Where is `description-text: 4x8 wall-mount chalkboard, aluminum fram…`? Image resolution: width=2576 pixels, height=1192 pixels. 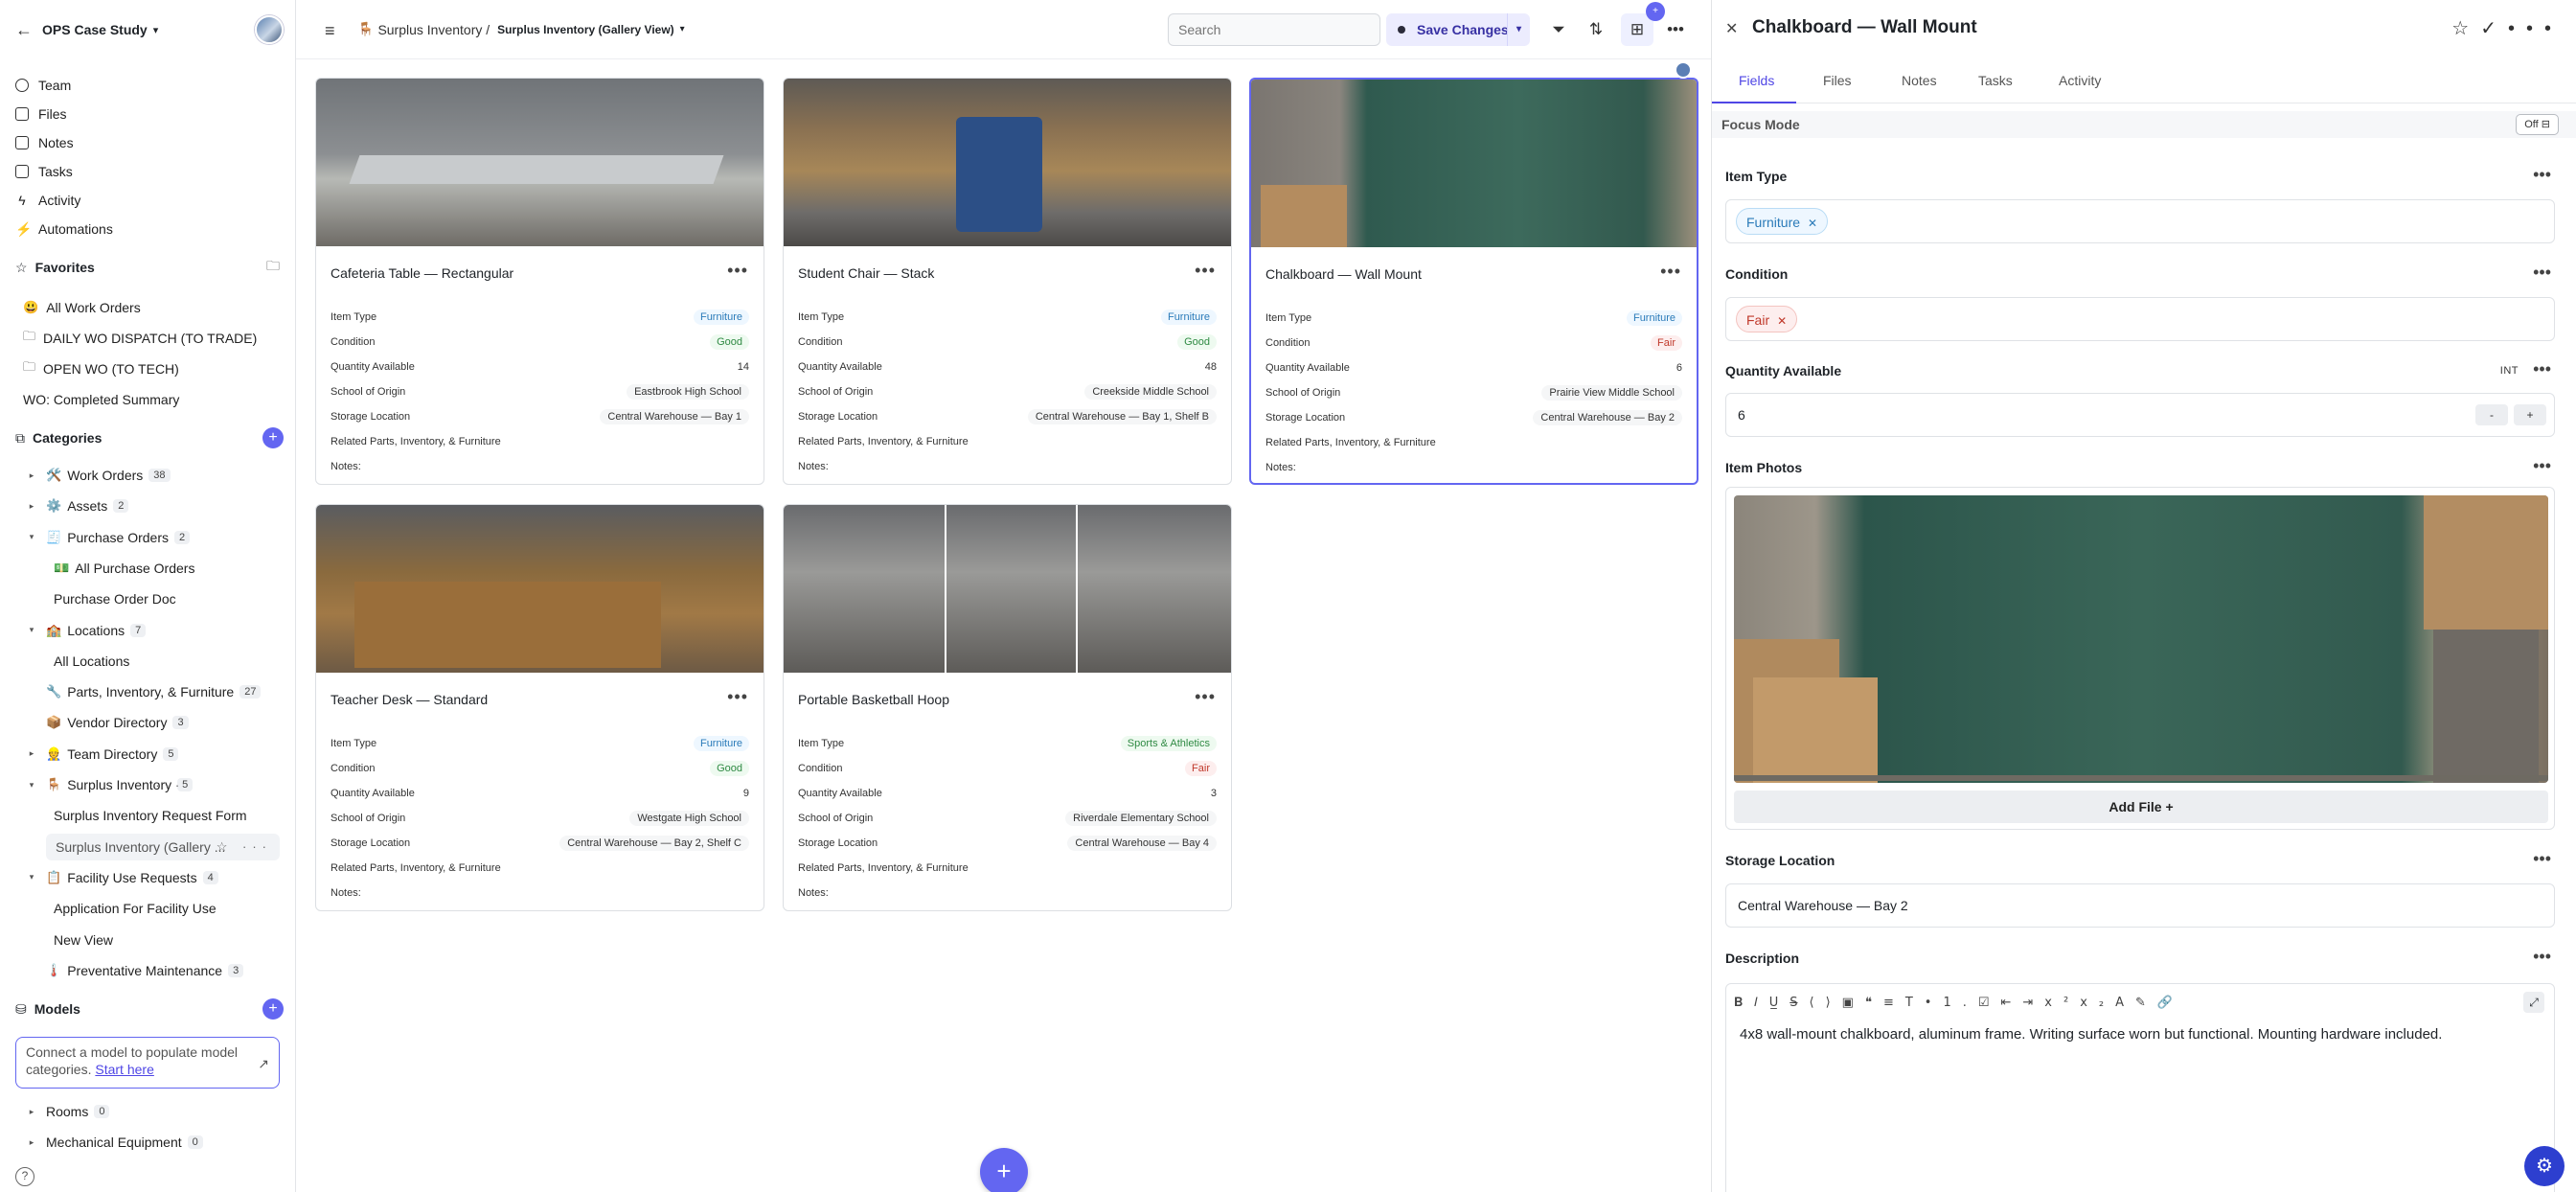 description-text: 4x8 wall-mount chalkboard, aluminum fram… is located at coordinates (2091, 1034).